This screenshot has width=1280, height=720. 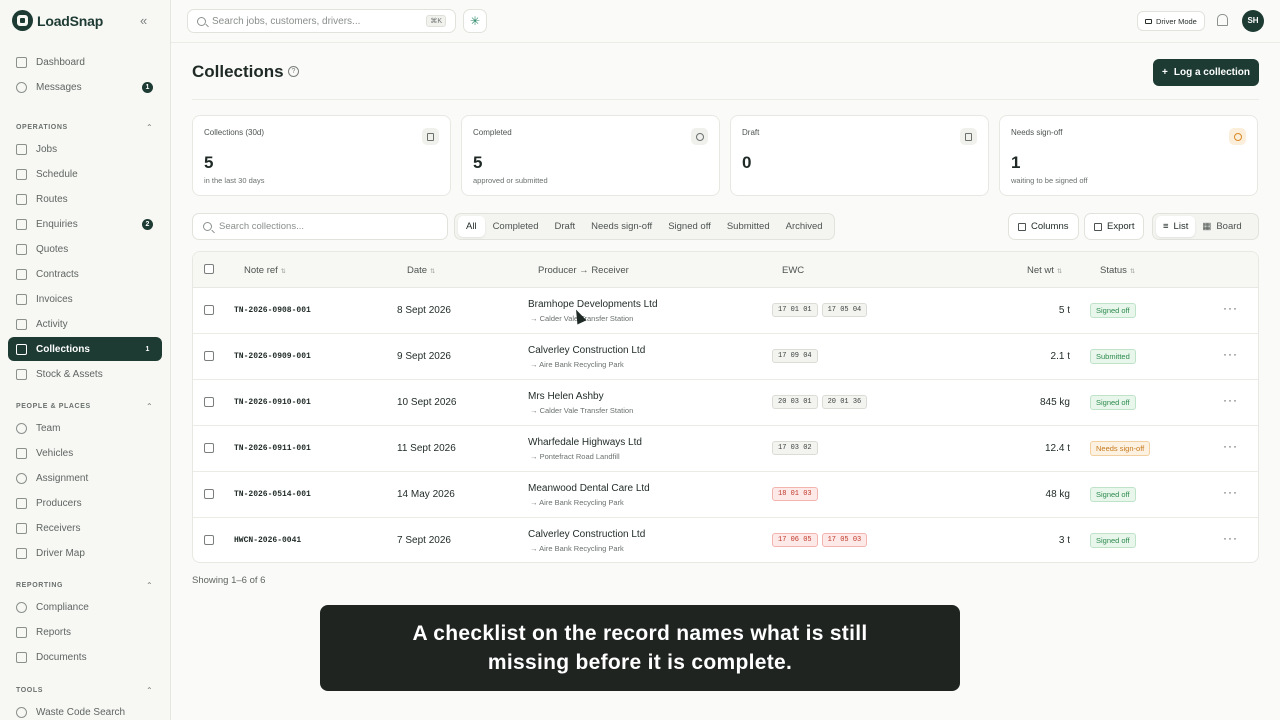 I want to click on column-label: EWC, so click(x=793, y=270).